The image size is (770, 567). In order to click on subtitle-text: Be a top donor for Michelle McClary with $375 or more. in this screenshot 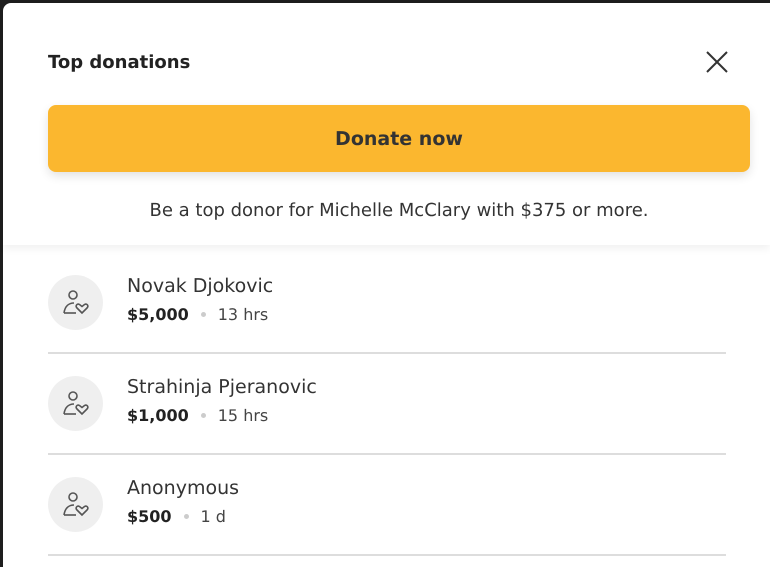, I will do `click(399, 210)`.